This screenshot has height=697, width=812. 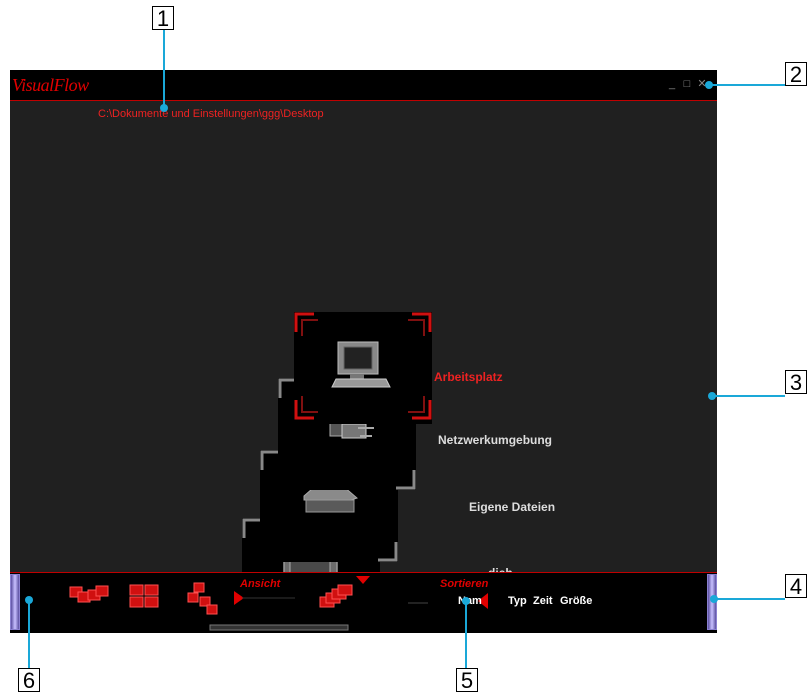 I want to click on bottom-toolbar: Ansicht Sortieren Nam Typ Zeit Größe, so click(x=363, y=602).